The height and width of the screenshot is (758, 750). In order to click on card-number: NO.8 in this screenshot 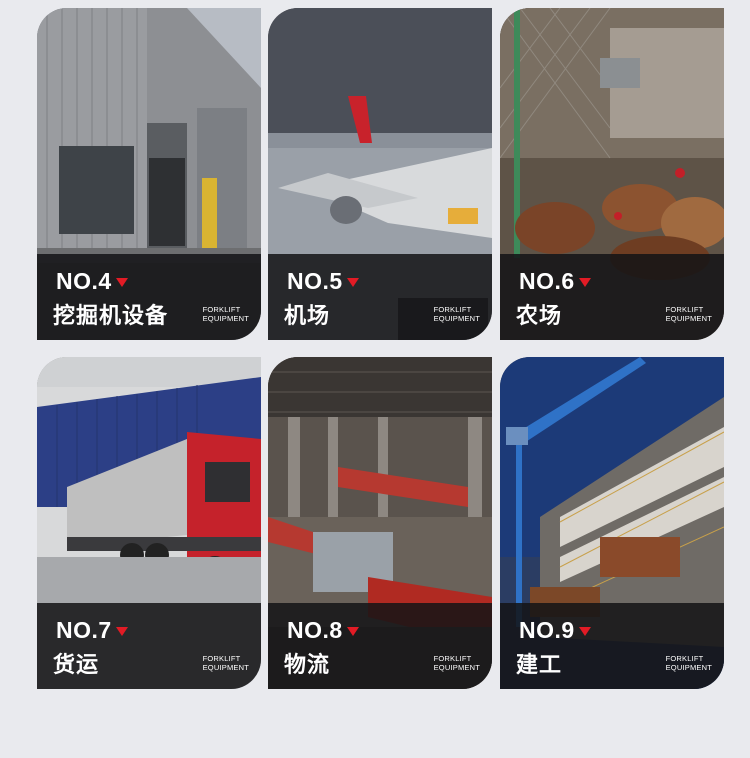, I will do `click(323, 630)`.